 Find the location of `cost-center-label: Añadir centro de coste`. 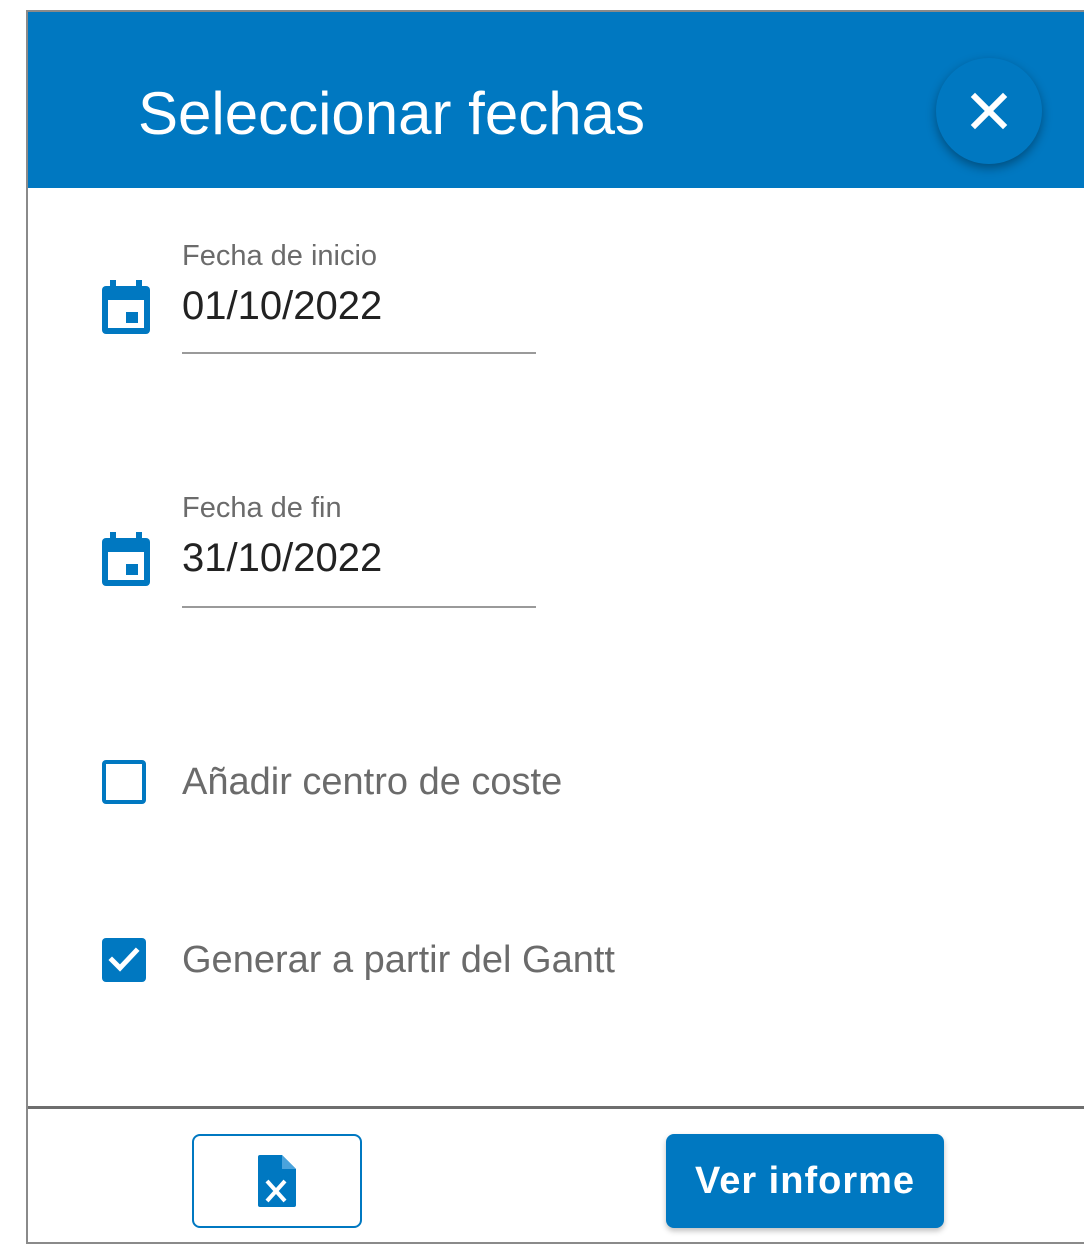

cost-center-label: Añadir centro de coste is located at coordinates (372, 781).